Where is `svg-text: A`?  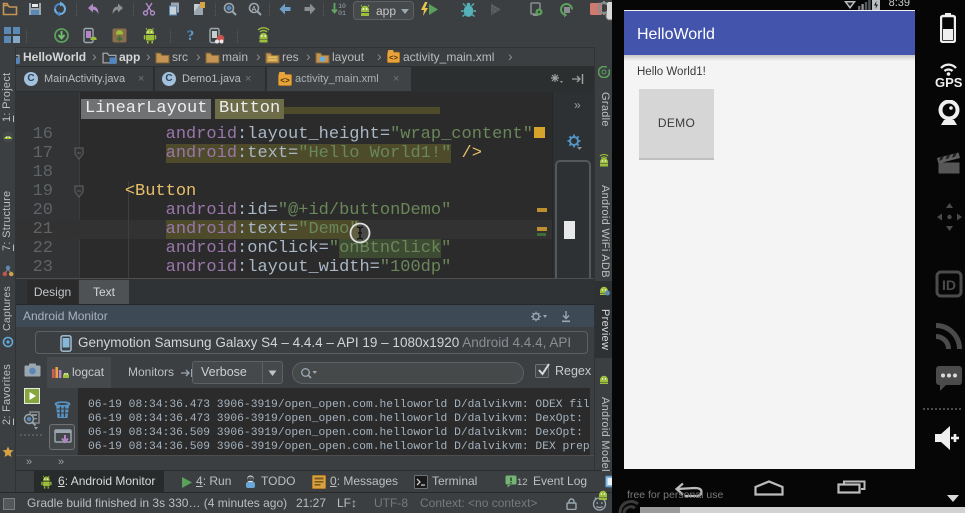
svg-text: A is located at coordinates (254, 9).